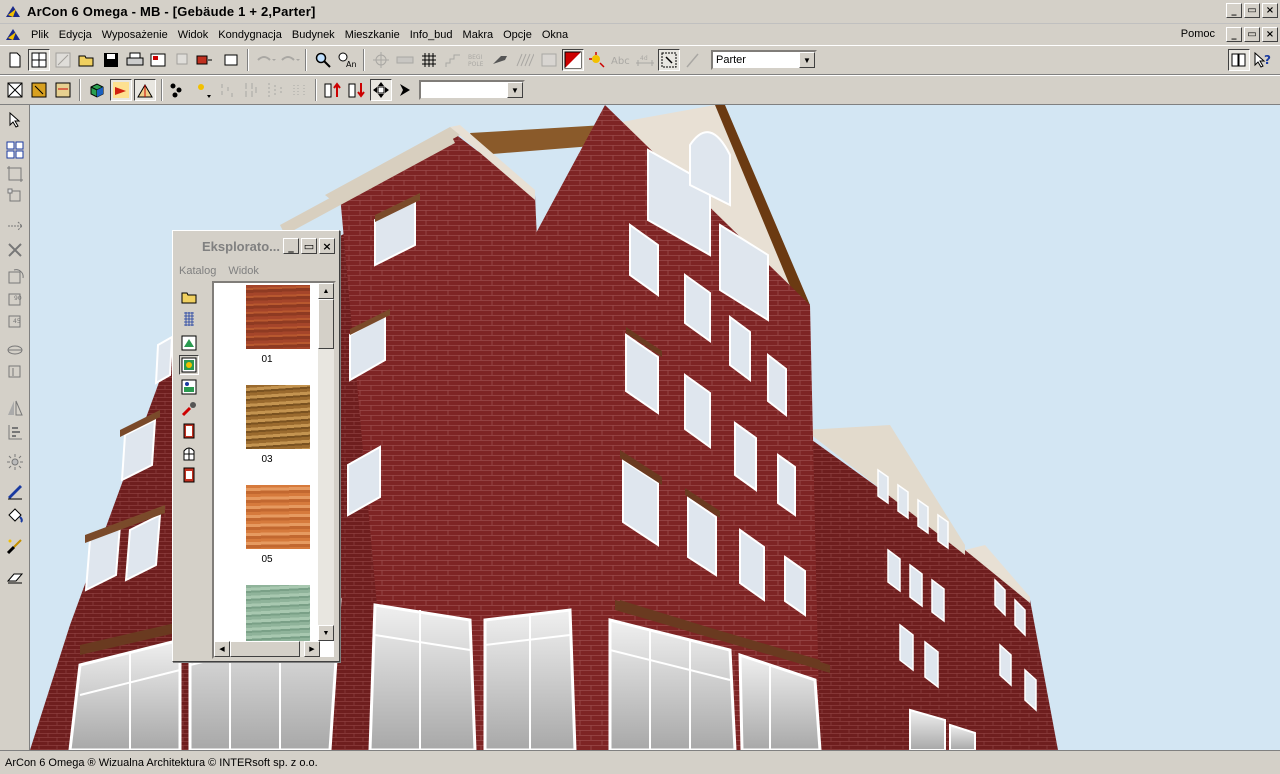 The width and height of the screenshot is (1280, 774). Describe the element at coordinates (15, 60) in the screenshot. I see `new-file-button` at that location.